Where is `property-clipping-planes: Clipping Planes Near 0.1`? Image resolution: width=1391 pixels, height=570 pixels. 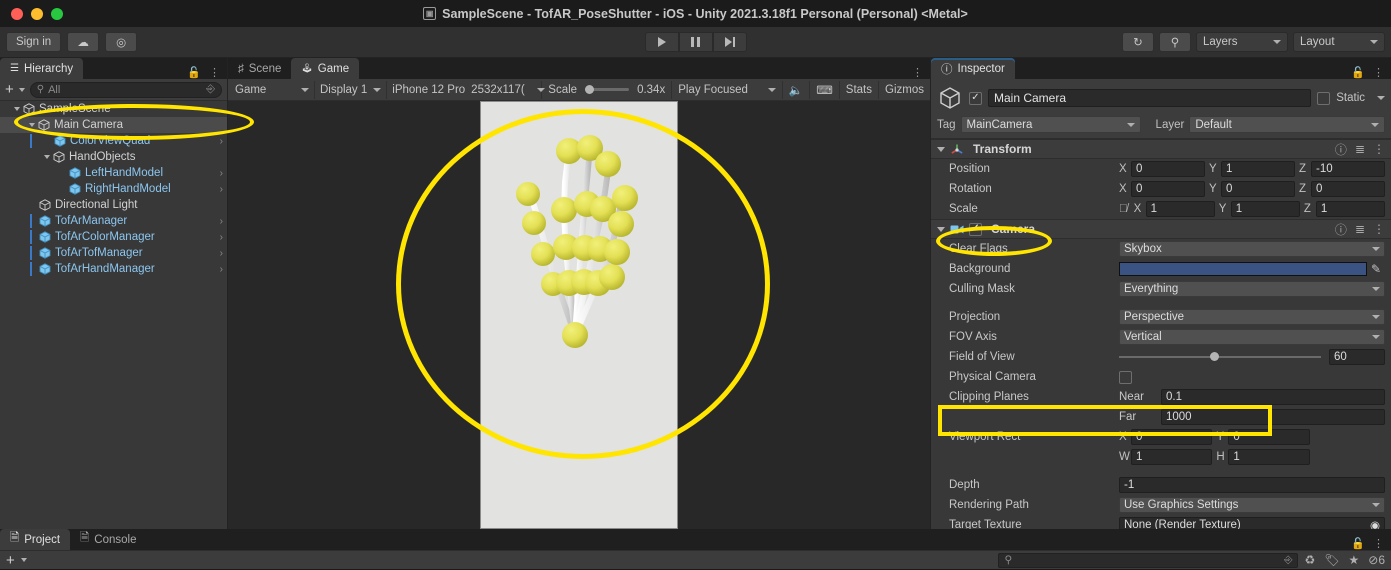 property-clipping-planes: Clipping Planes Near 0.1 is located at coordinates (1161, 397).